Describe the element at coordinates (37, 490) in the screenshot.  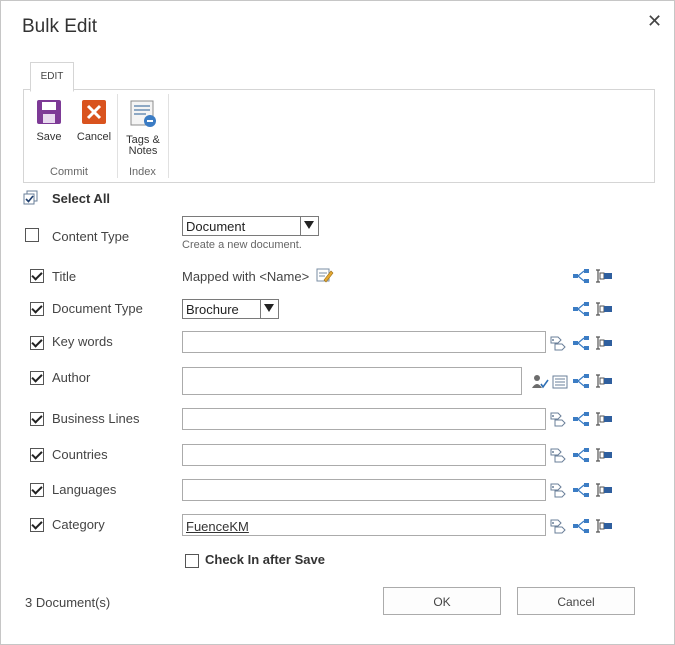
I see `languages-checkbox` at that location.